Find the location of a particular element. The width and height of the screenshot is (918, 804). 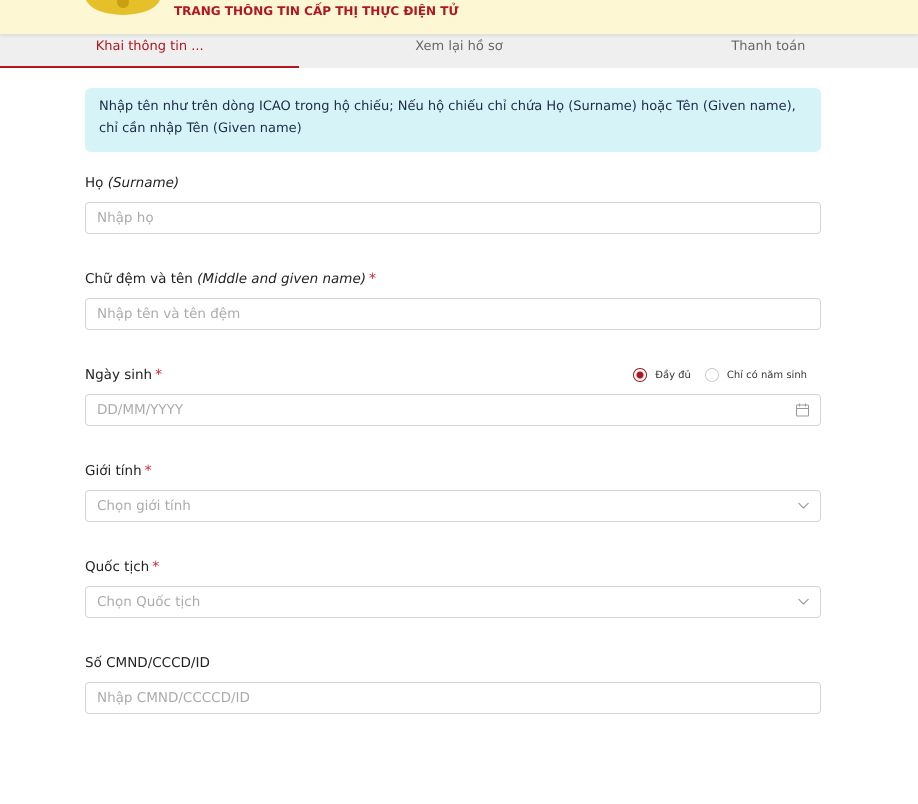

field-label: Họ (Surname) is located at coordinates (132, 183).